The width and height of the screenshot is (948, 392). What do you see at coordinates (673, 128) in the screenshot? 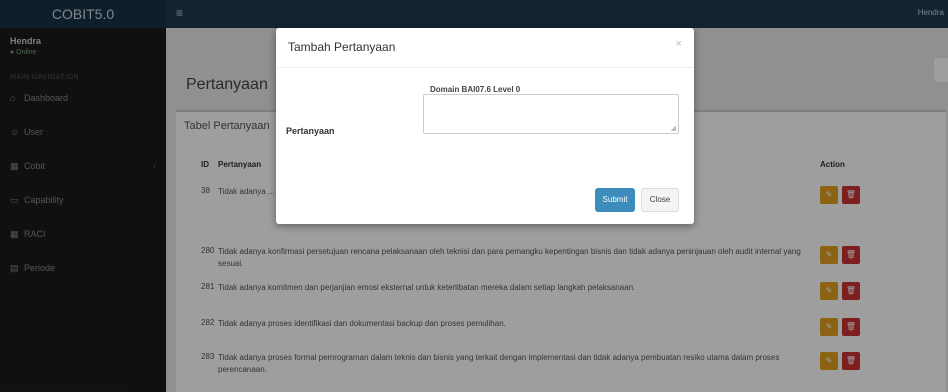
I see `resize-grip-icon: ◢` at bounding box center [673, 128].